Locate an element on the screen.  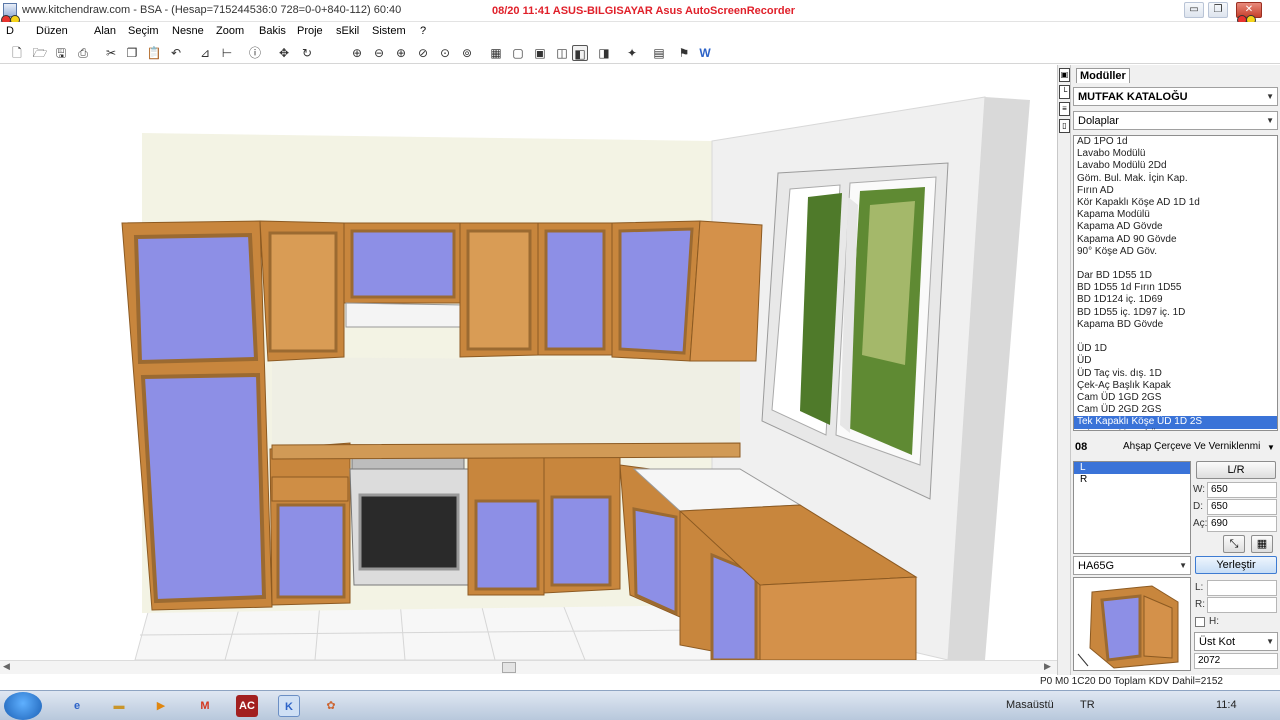
category-select: Dolaplar ▼ is located at coordinates (1175, 120).